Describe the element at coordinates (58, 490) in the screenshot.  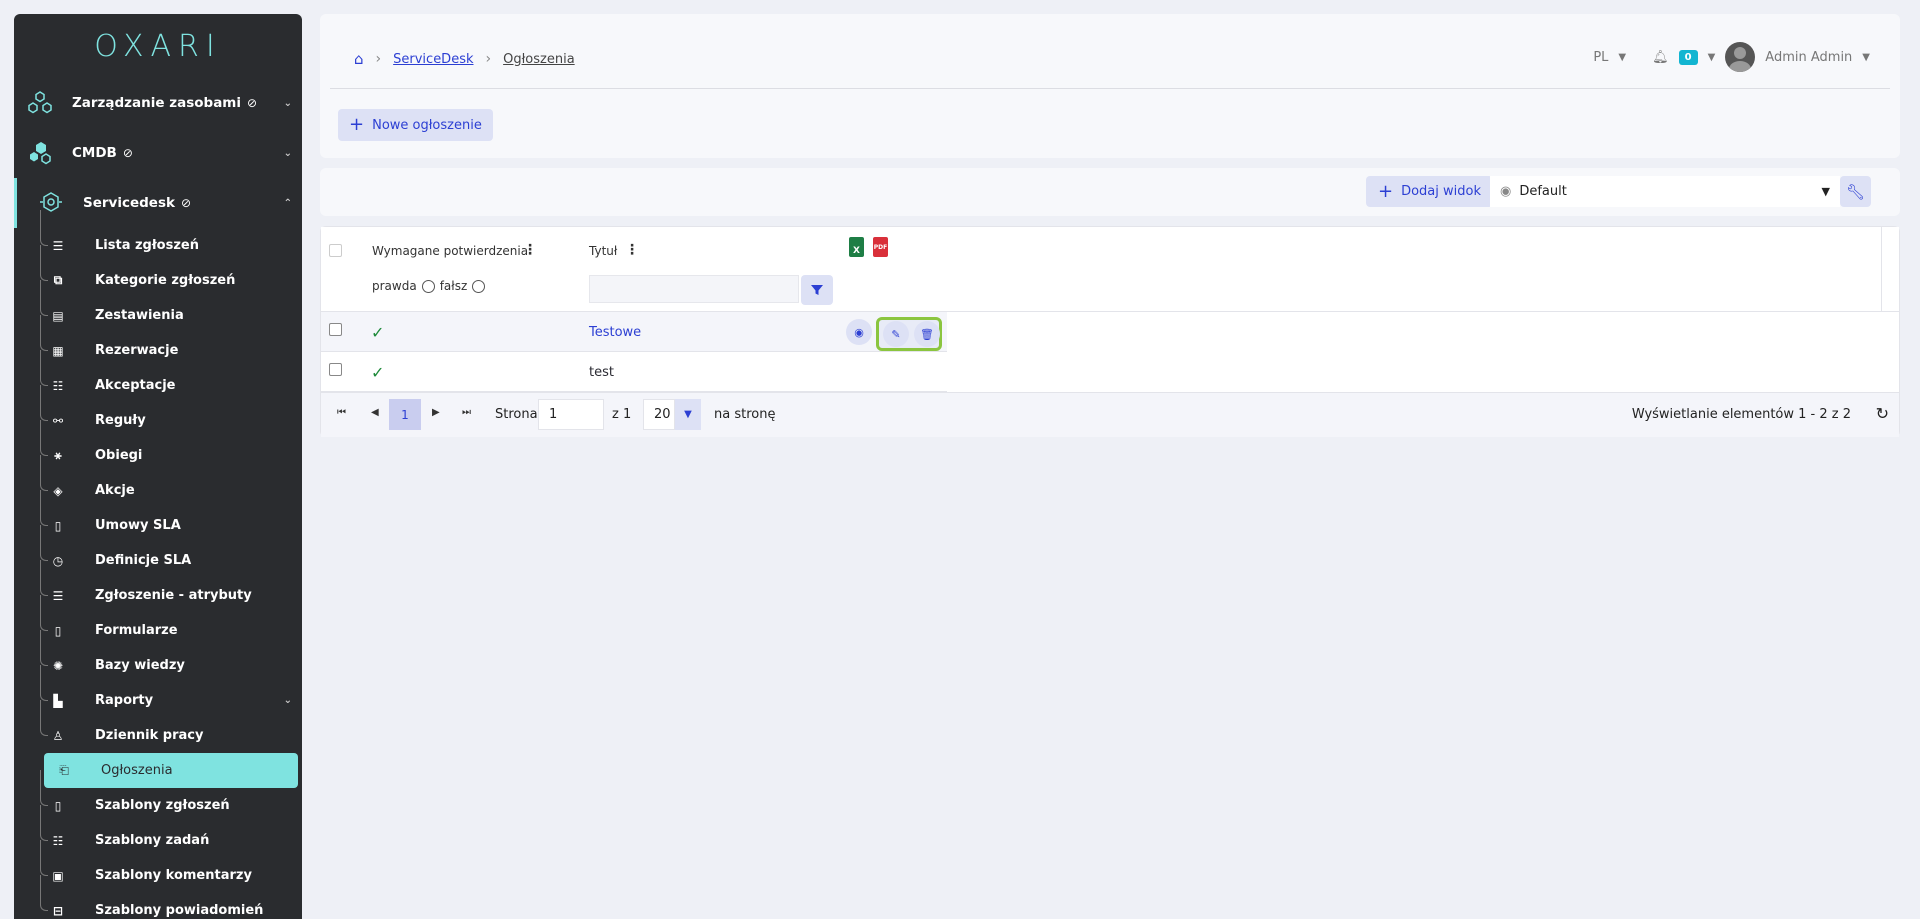
I see `actions-icon: ◈` at that location.